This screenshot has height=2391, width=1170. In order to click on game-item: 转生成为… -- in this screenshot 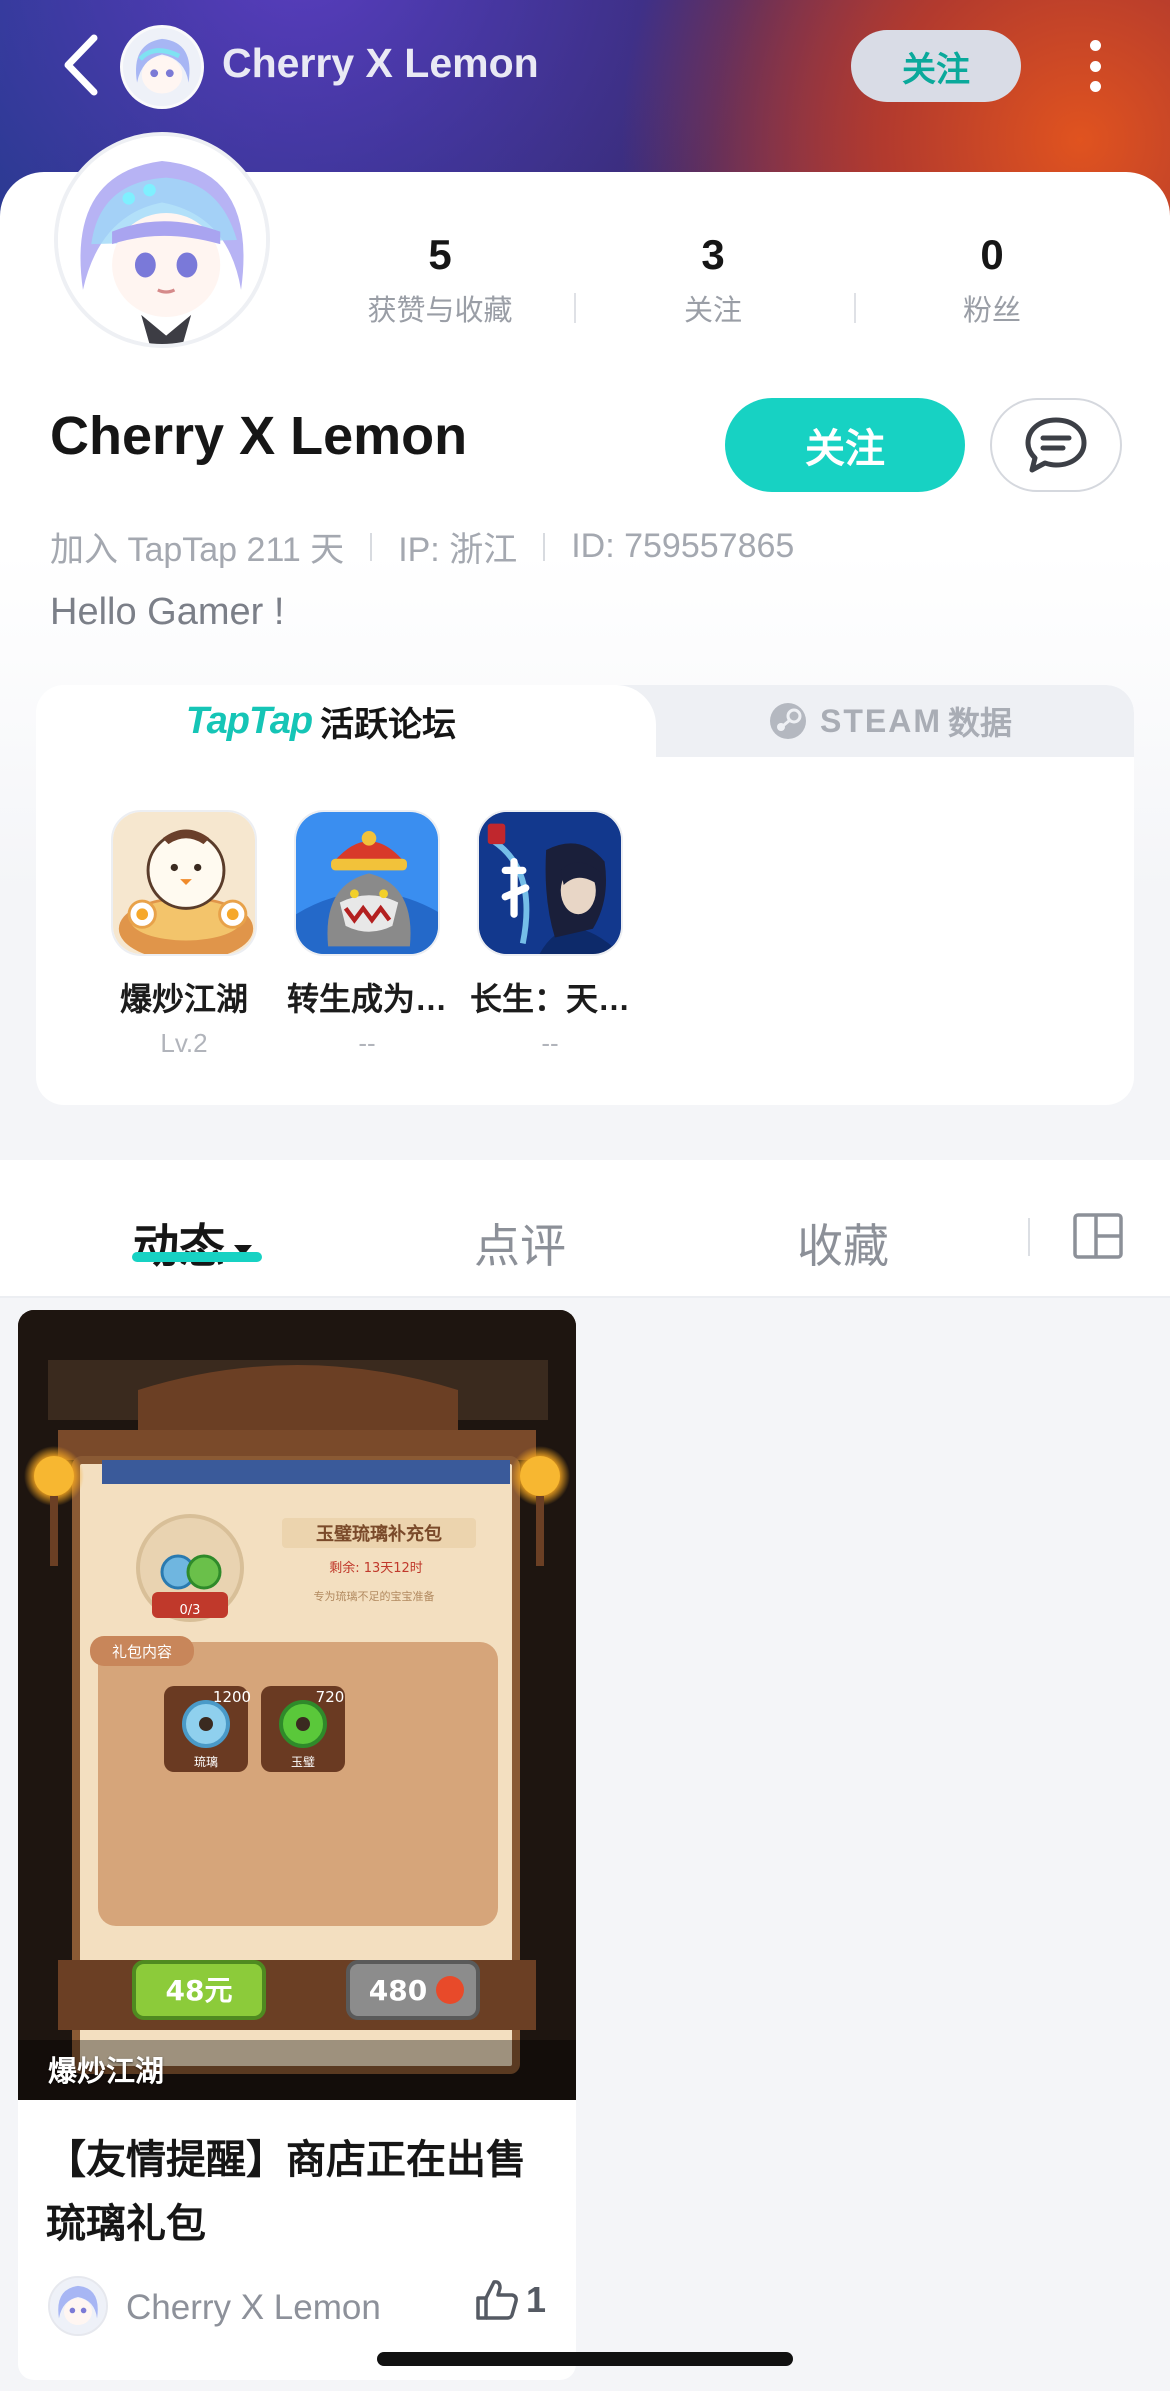, I will do `click(367, 934)`.